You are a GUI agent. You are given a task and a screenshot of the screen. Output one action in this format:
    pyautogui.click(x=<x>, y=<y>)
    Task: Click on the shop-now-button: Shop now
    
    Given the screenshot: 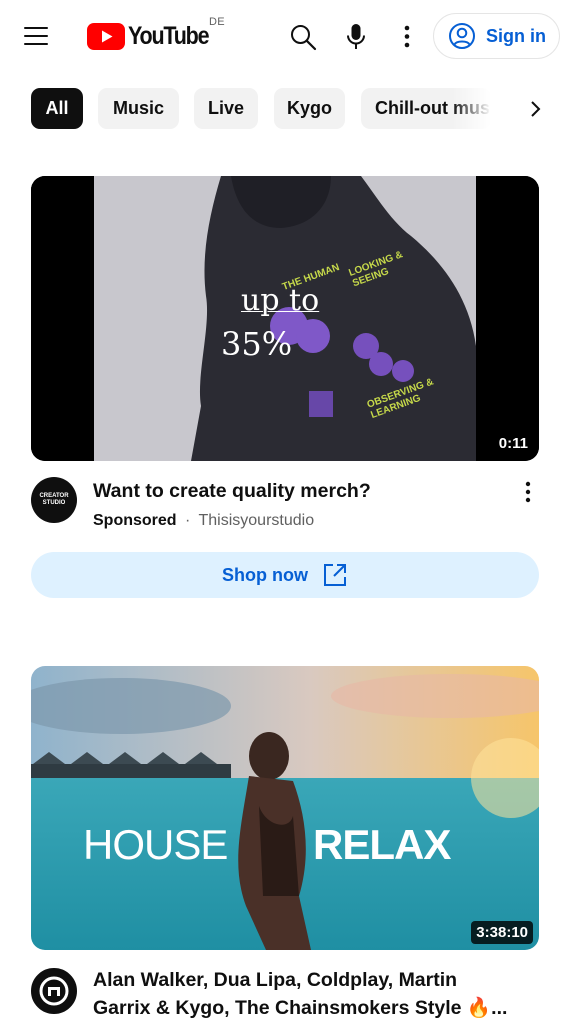 What is the action you would take?
    pyautogui.click(x=285, y=575)
    